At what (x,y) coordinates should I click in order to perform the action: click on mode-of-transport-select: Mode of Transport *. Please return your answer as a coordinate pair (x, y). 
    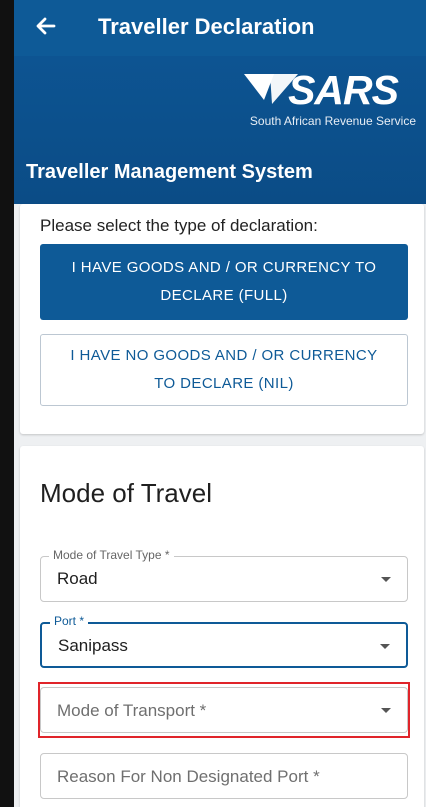
    Looking at the image, I should click on (224, 710).